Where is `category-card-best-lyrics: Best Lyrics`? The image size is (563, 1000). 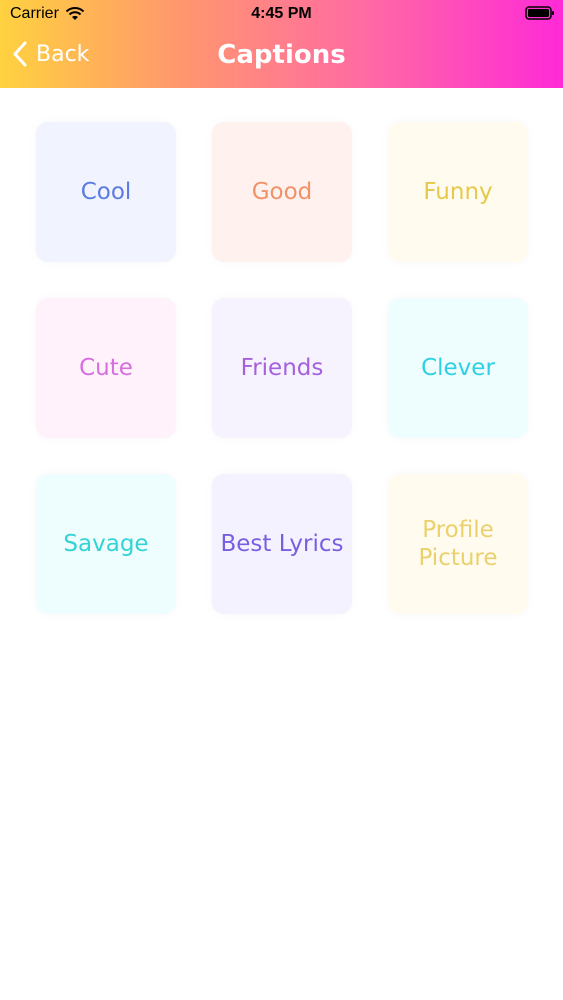 category-card-best-lyrics: Best Lyrics is located at coordinates (282, 544).